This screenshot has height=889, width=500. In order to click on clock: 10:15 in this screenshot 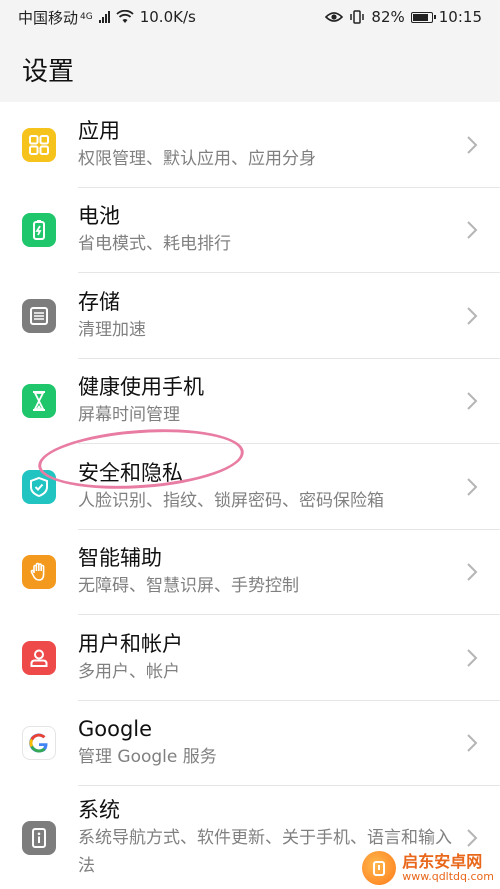, I will do `click(460, 17)`.